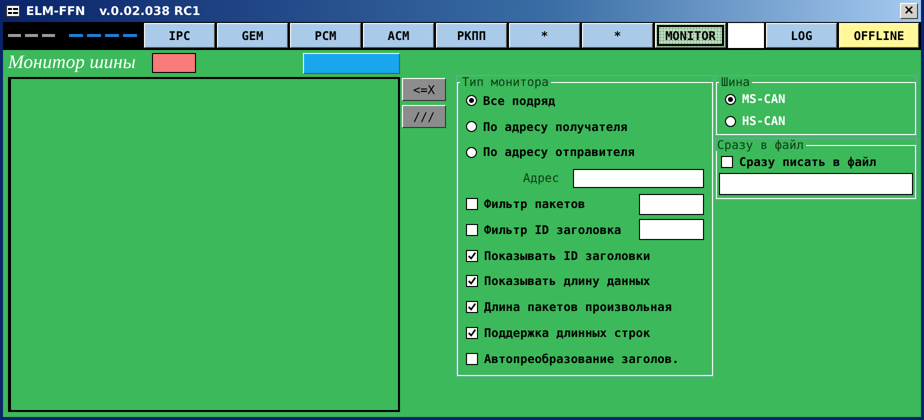 The width and height of the screenshot is (924, 420). Describe the element at coordinates (801, 35) in the screenshot. I see `tab: LOG` at that location.